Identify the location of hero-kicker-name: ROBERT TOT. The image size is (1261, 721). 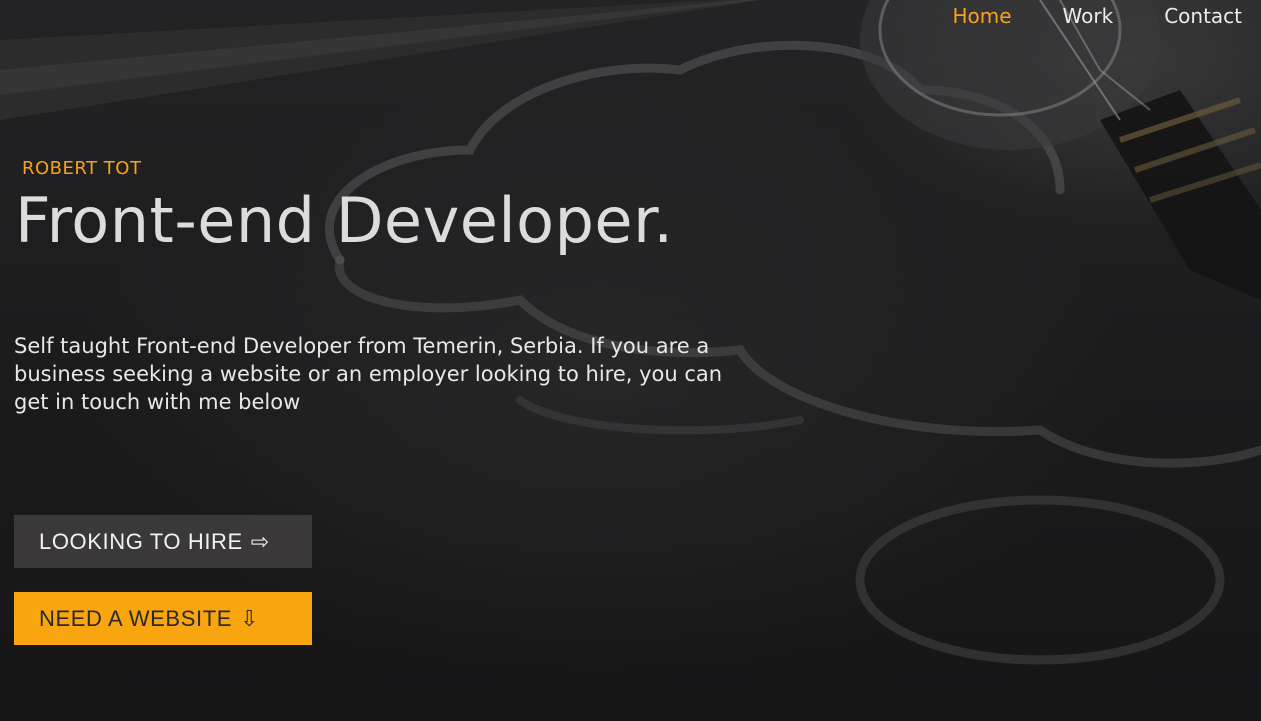
(82, 168).